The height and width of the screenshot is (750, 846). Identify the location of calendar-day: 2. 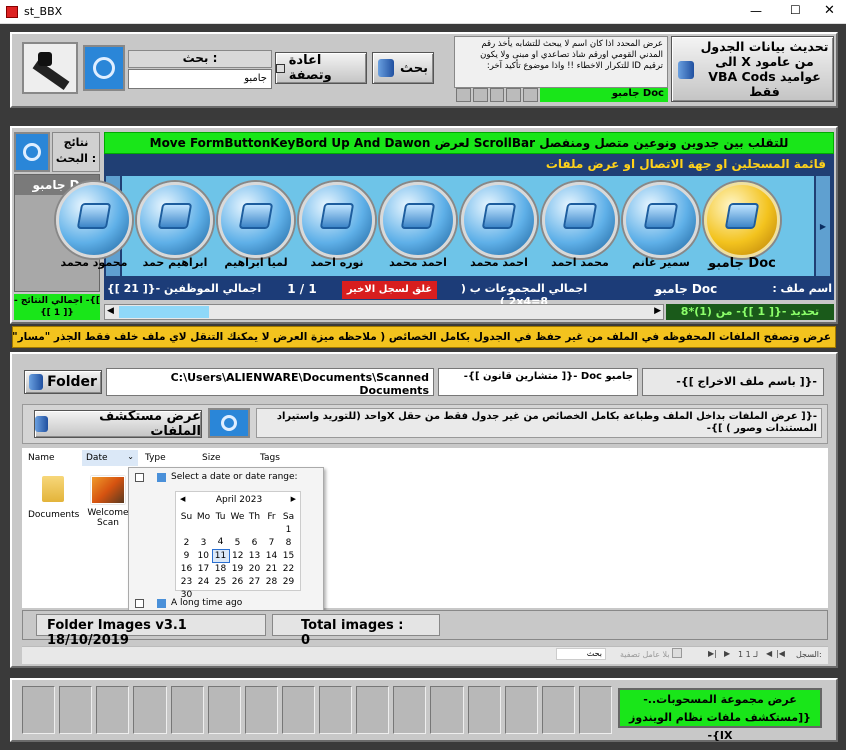
(186, 542).